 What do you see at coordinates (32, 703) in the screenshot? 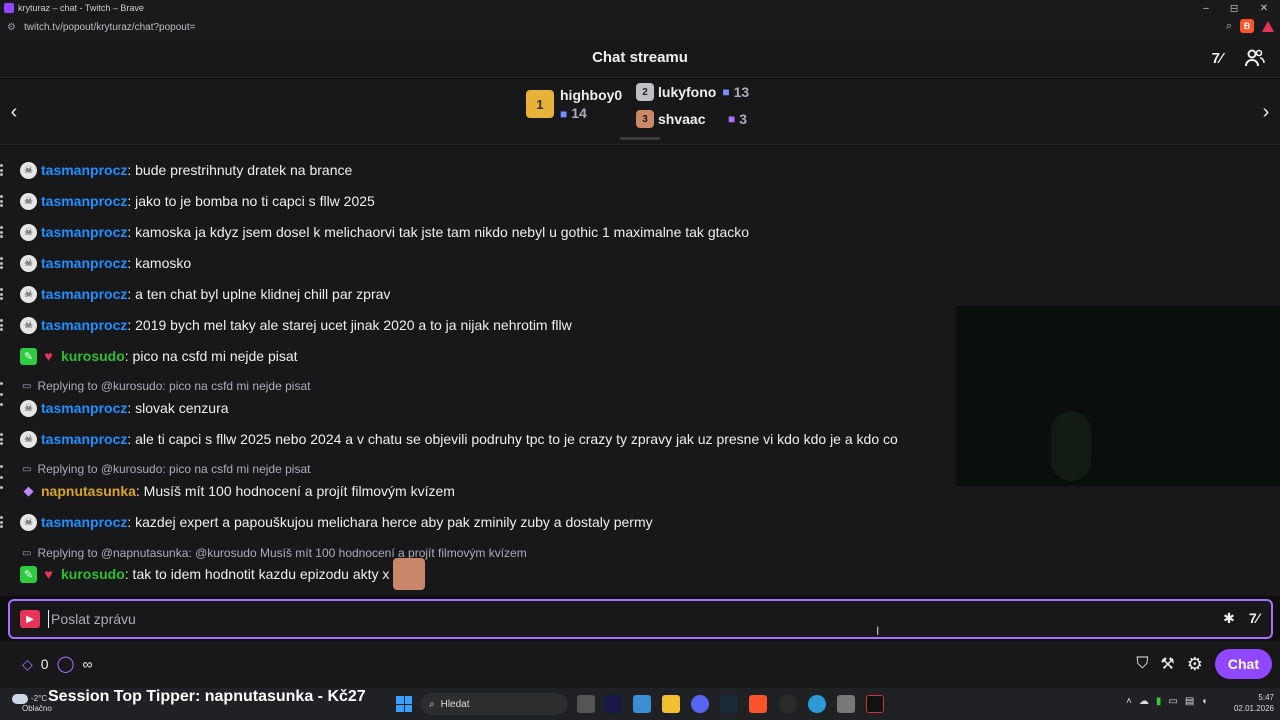
I see `weather-widget: -2°C Oblačno` at bounding box center [32, 703].